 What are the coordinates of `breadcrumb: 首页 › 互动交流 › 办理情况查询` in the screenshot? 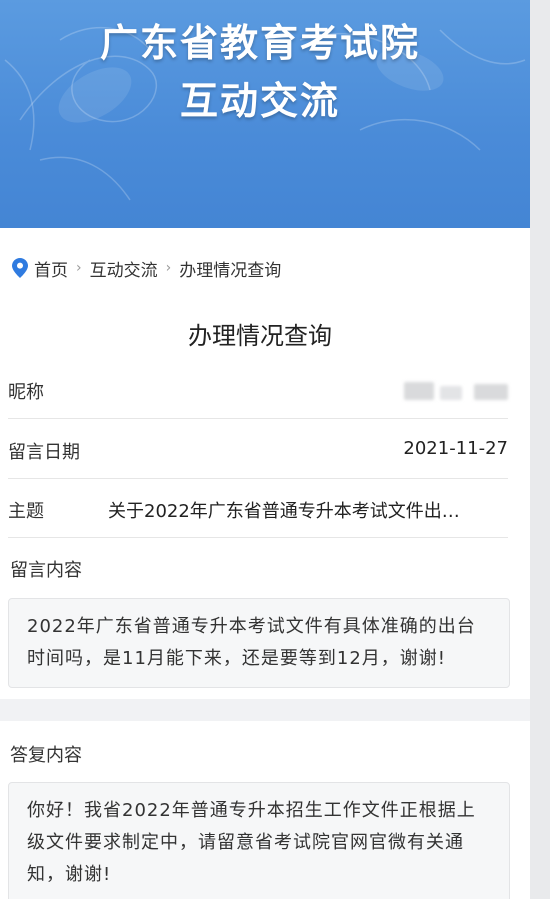 It's located at (146, 268).